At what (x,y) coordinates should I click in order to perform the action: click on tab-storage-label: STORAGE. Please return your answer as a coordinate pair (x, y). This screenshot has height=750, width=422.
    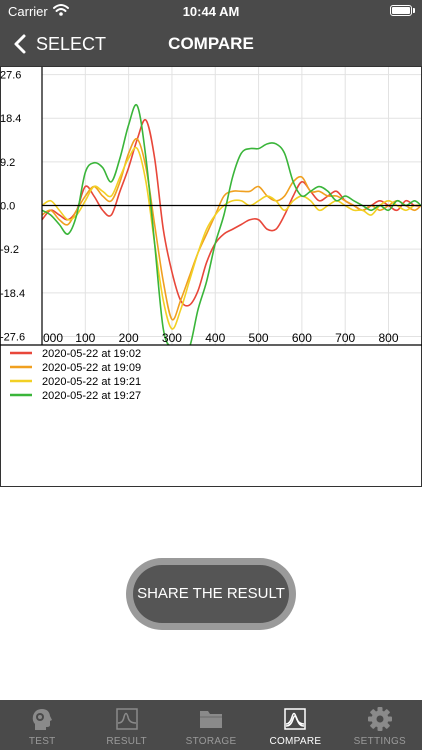
    Looking at the image, I should click on (211, 741).